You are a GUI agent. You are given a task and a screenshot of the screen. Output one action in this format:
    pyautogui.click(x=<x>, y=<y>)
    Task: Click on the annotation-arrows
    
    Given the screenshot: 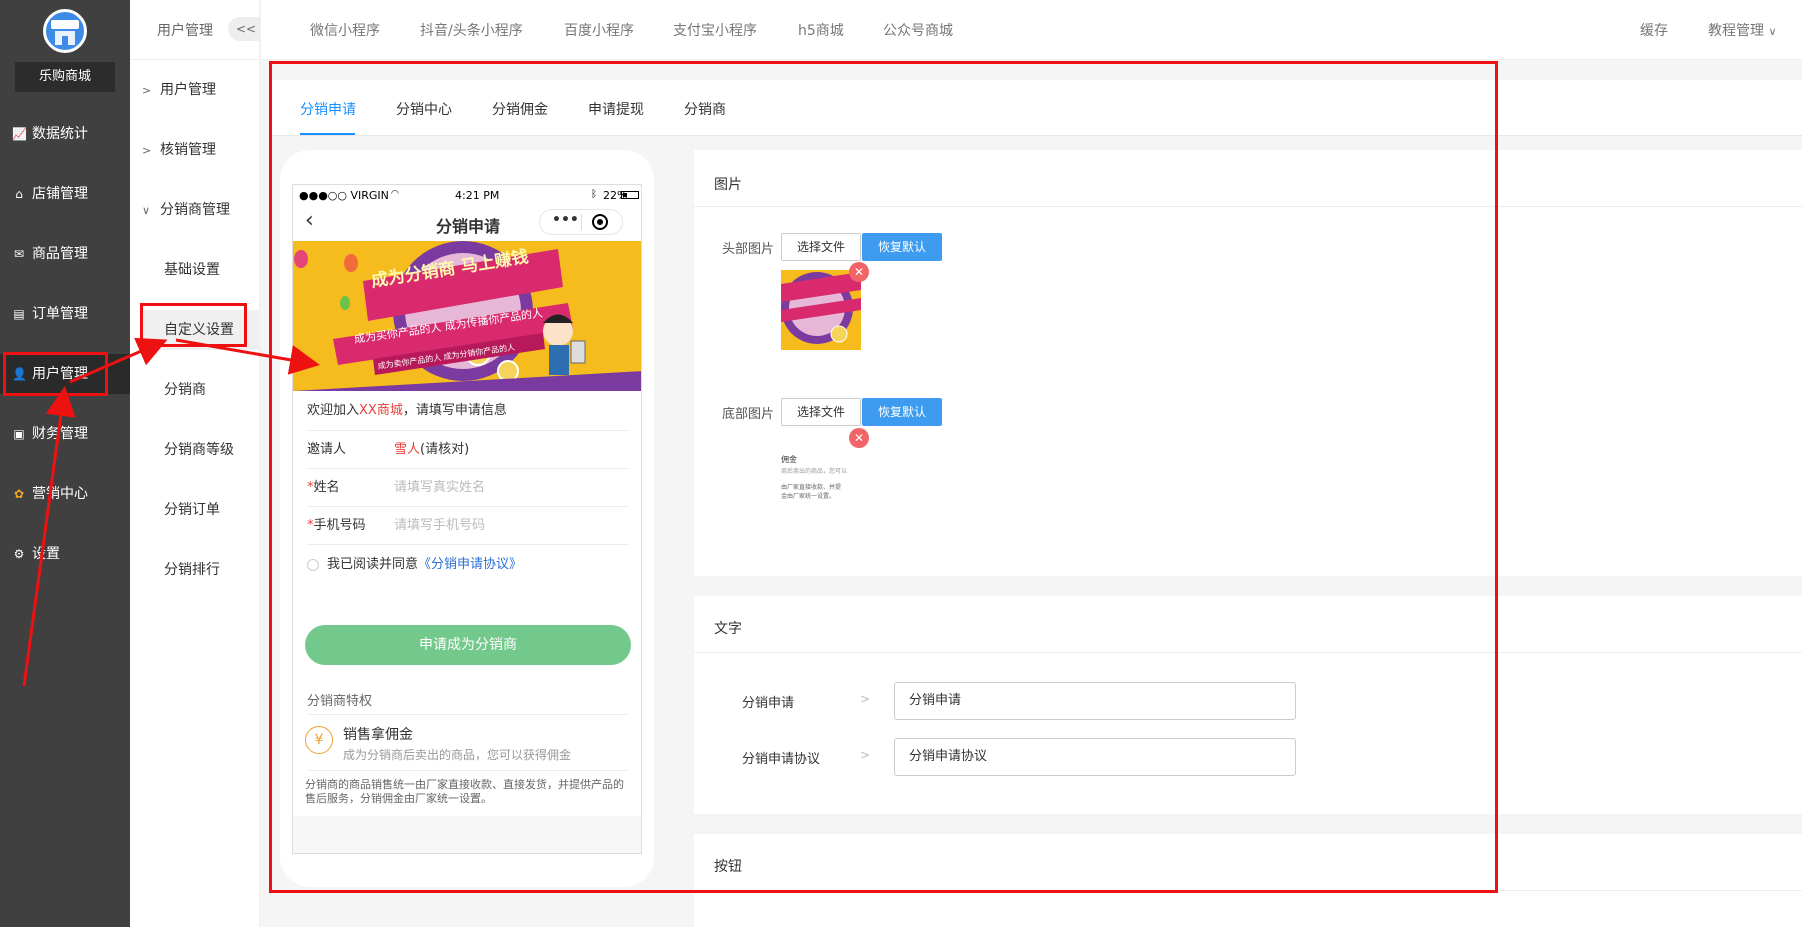 What is the action you would take?
    pyautogui.click(x=171, y=512)
    